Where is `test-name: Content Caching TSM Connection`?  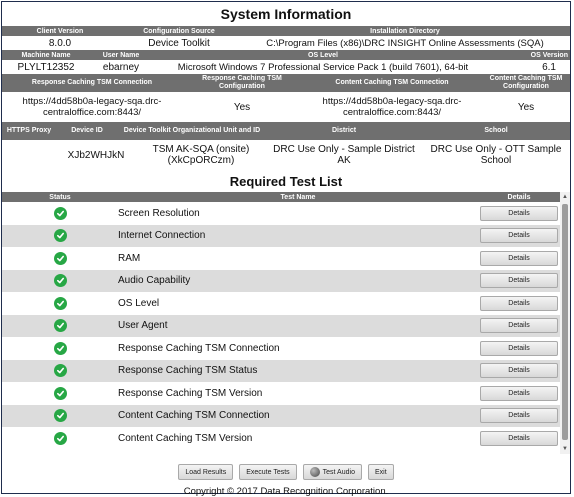 test-name: Content Caching TSM Connection is located at coordinates (194, 416).